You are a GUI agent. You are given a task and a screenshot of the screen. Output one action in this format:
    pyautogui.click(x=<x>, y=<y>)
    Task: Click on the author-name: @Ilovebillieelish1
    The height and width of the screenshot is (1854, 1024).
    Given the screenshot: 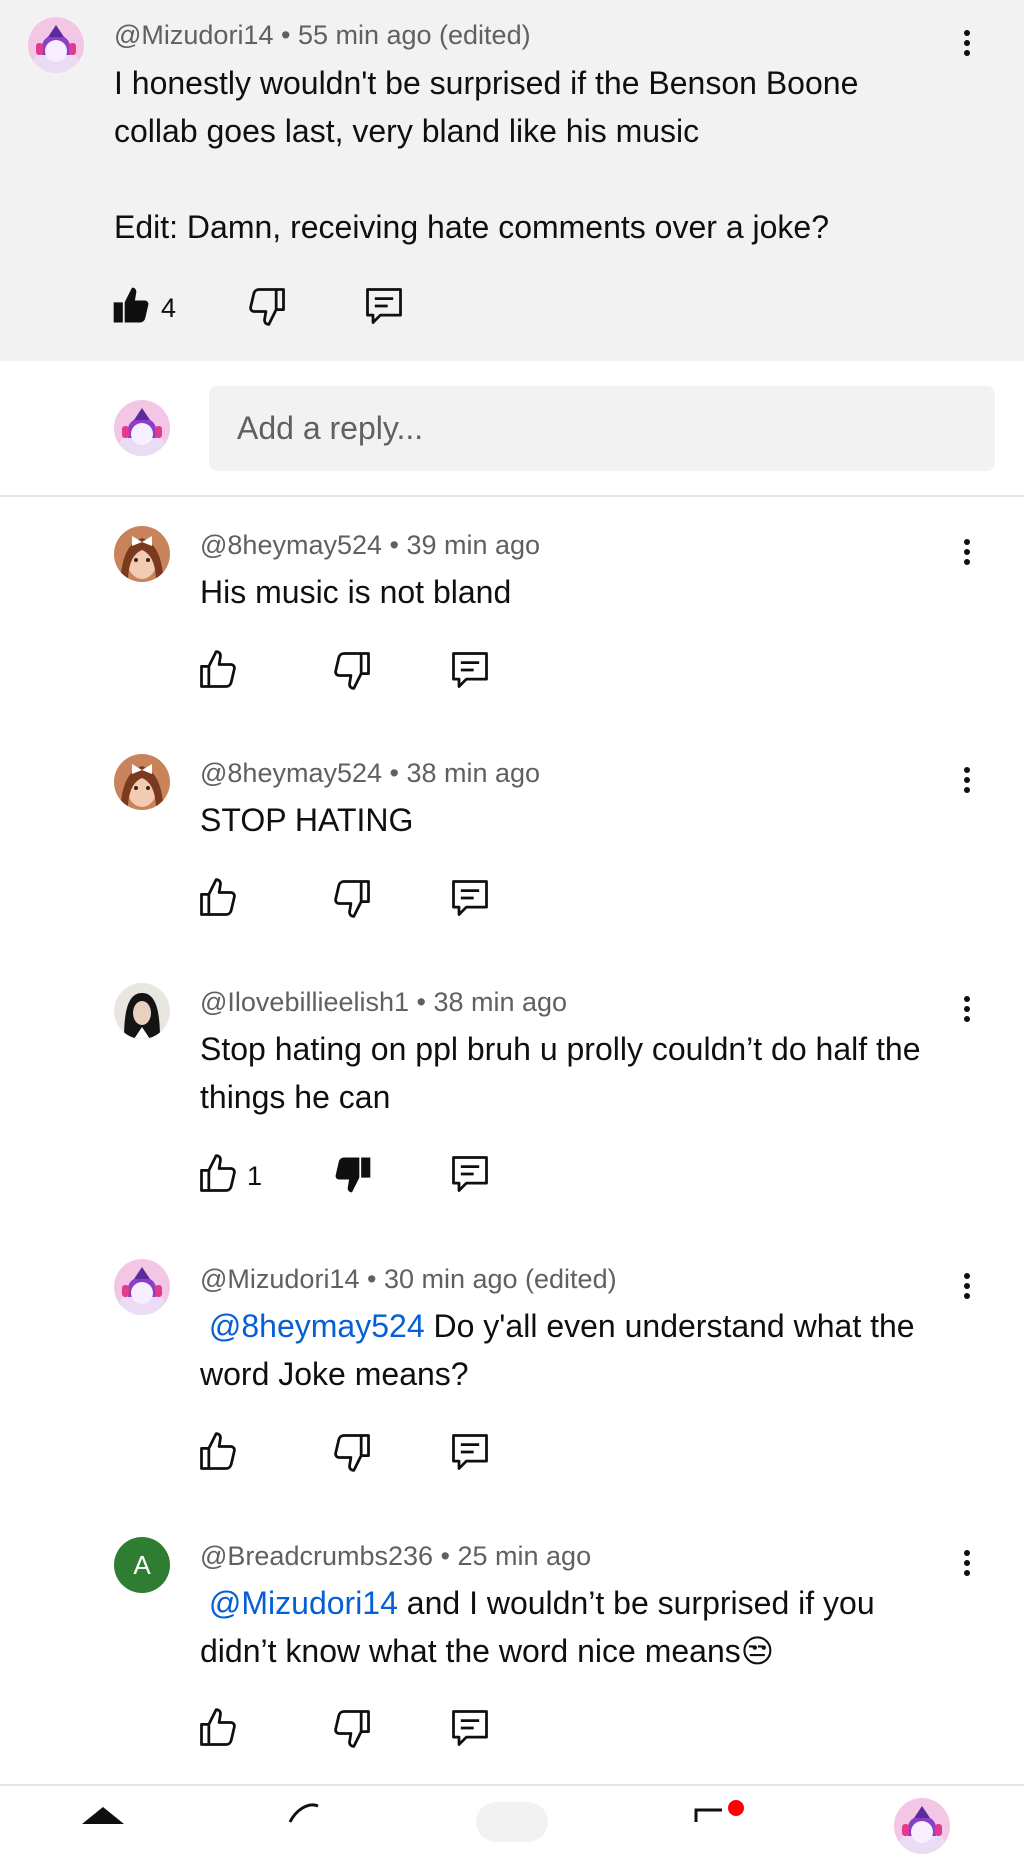 What is the action you would take?
    pyautogui.click(x=304, y=1002)
    